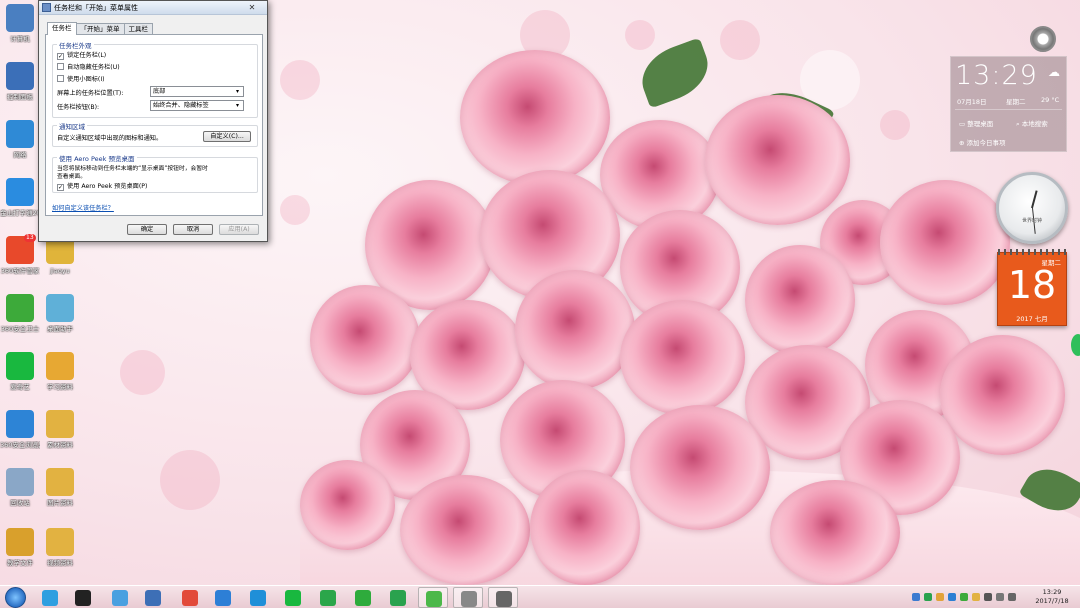 The width and height of the screenshot is (1080, 608). Describe the element at coordinates (107, 186) in the screenshot. I see `aero-peek-label: 使用 Aero Peek 预览桌面(P)` at that location.